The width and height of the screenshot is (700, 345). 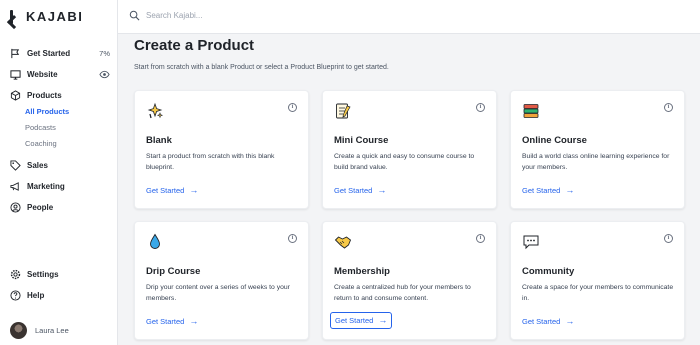 I want to click on sidebar-item-label: People, so click(x=40, y=207).